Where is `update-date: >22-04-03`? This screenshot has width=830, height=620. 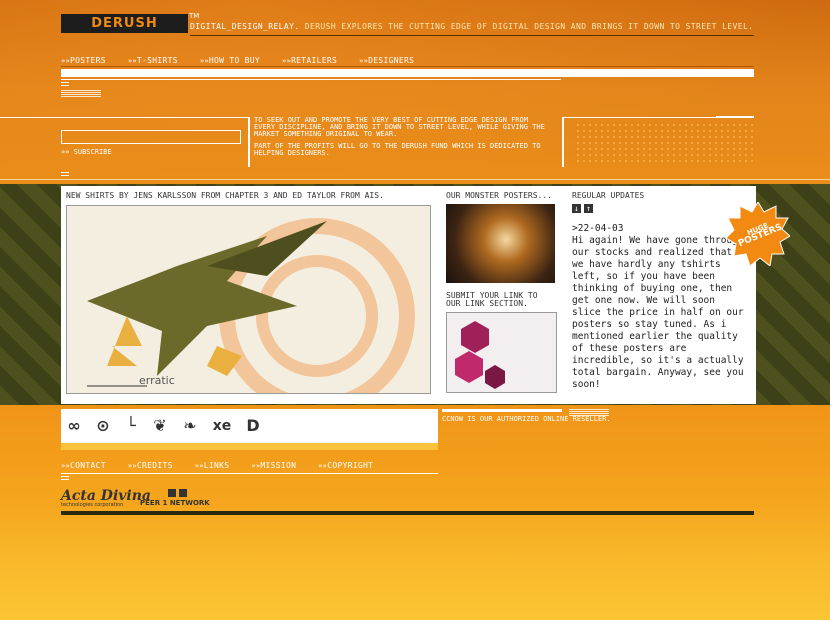
update-date: >22-04-03 is located at coordinates (598, 228).